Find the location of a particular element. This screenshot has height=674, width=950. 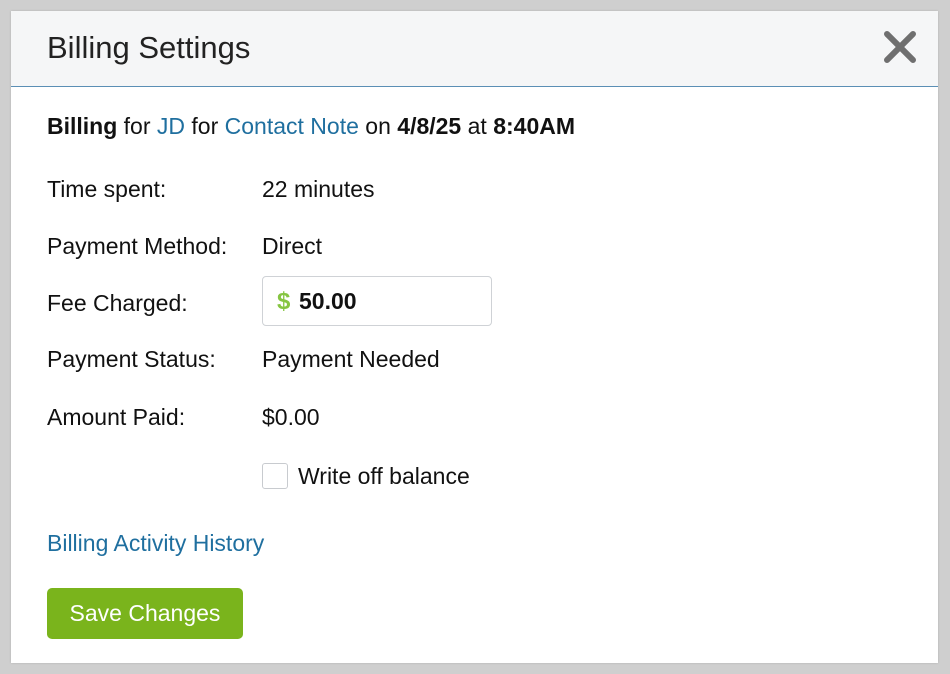

fee-charged-field: $ is located at coordinates (377, 301).